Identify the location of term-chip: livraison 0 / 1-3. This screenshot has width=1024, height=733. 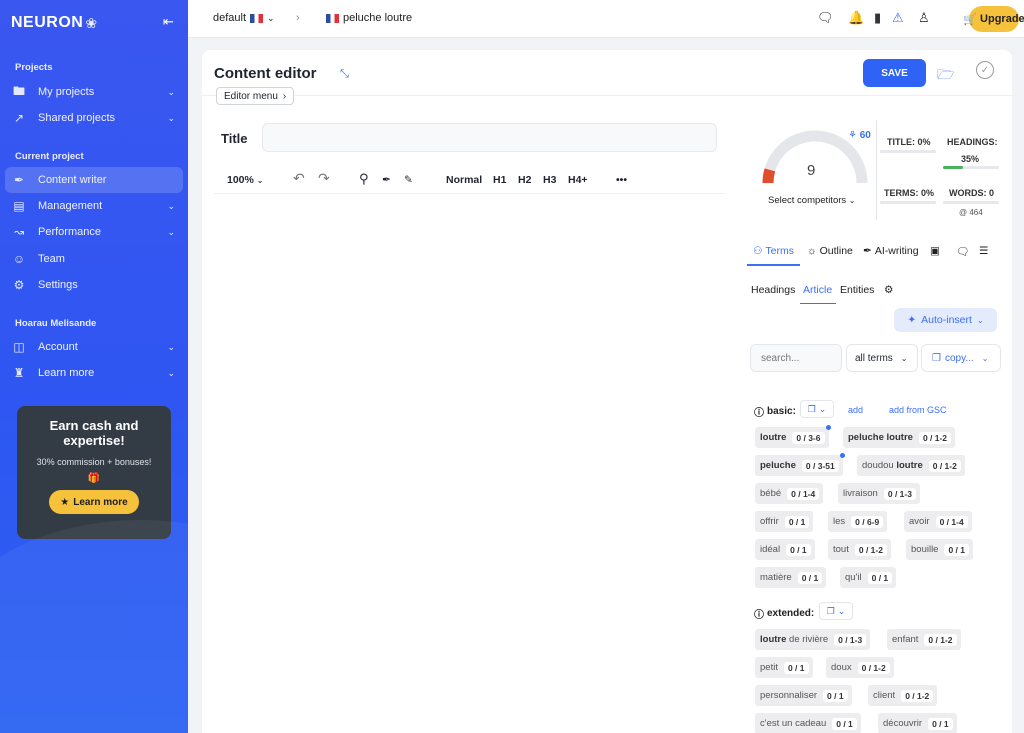
(879, 493).